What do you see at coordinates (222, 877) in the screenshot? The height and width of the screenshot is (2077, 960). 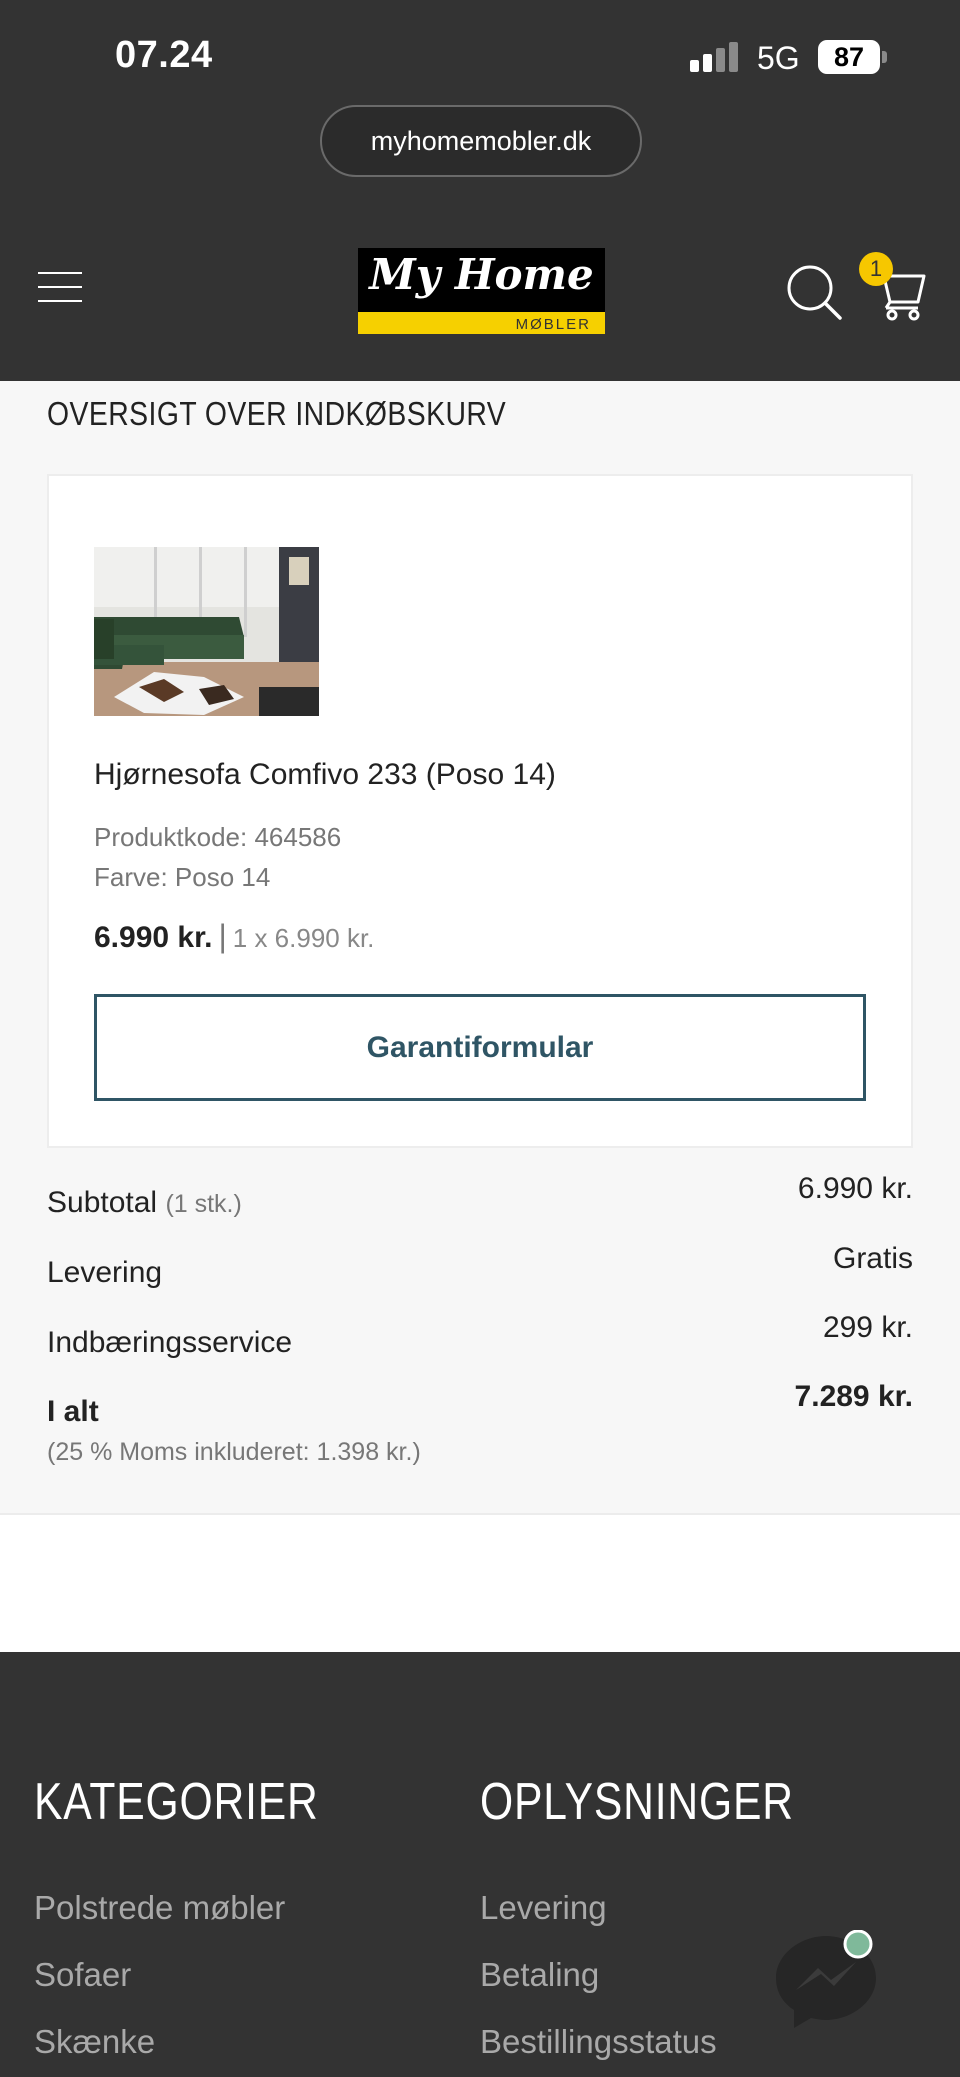 I see `product-color-value: Poso 14` at bounding box center [222, 877].